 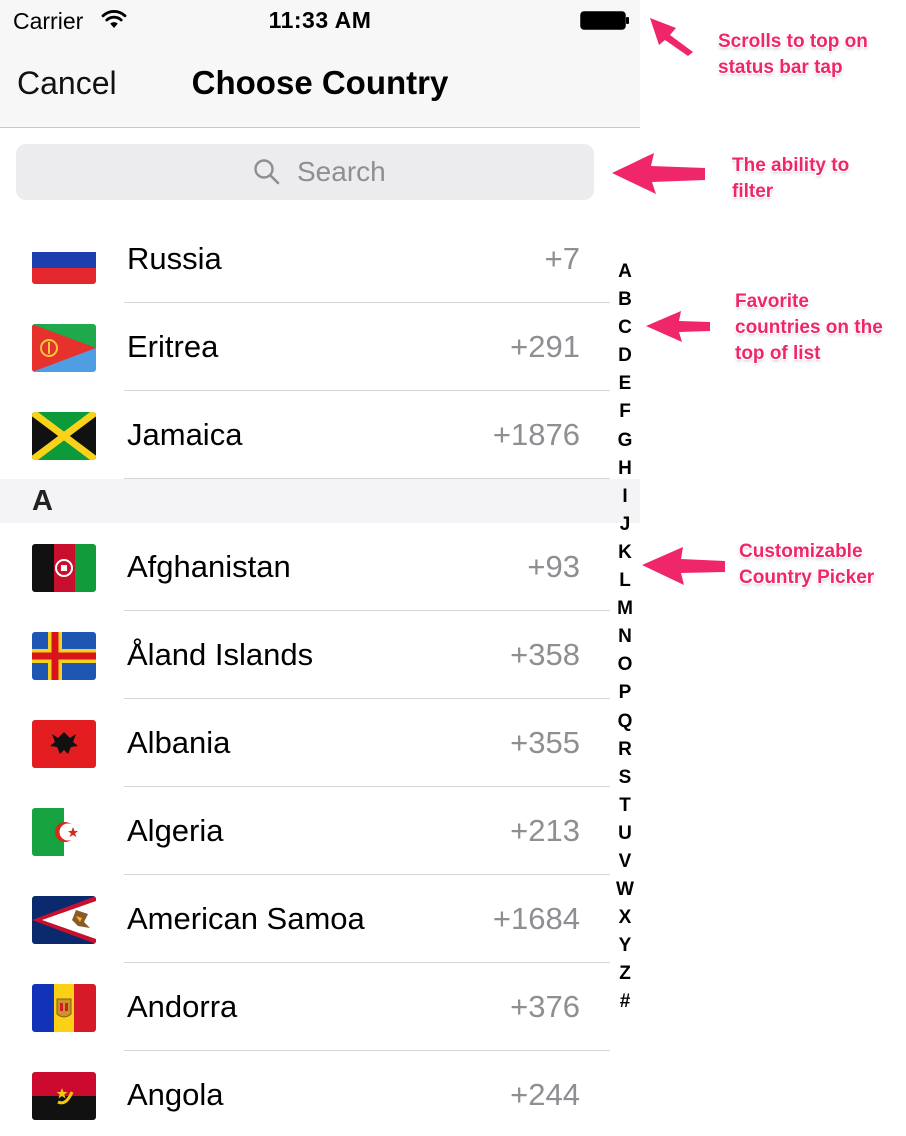 What do you see at coordinates (807, 564) in the screenshot?
I see `annotation-customizable: Customizable Country Picker` at bounding box center [807, 564].